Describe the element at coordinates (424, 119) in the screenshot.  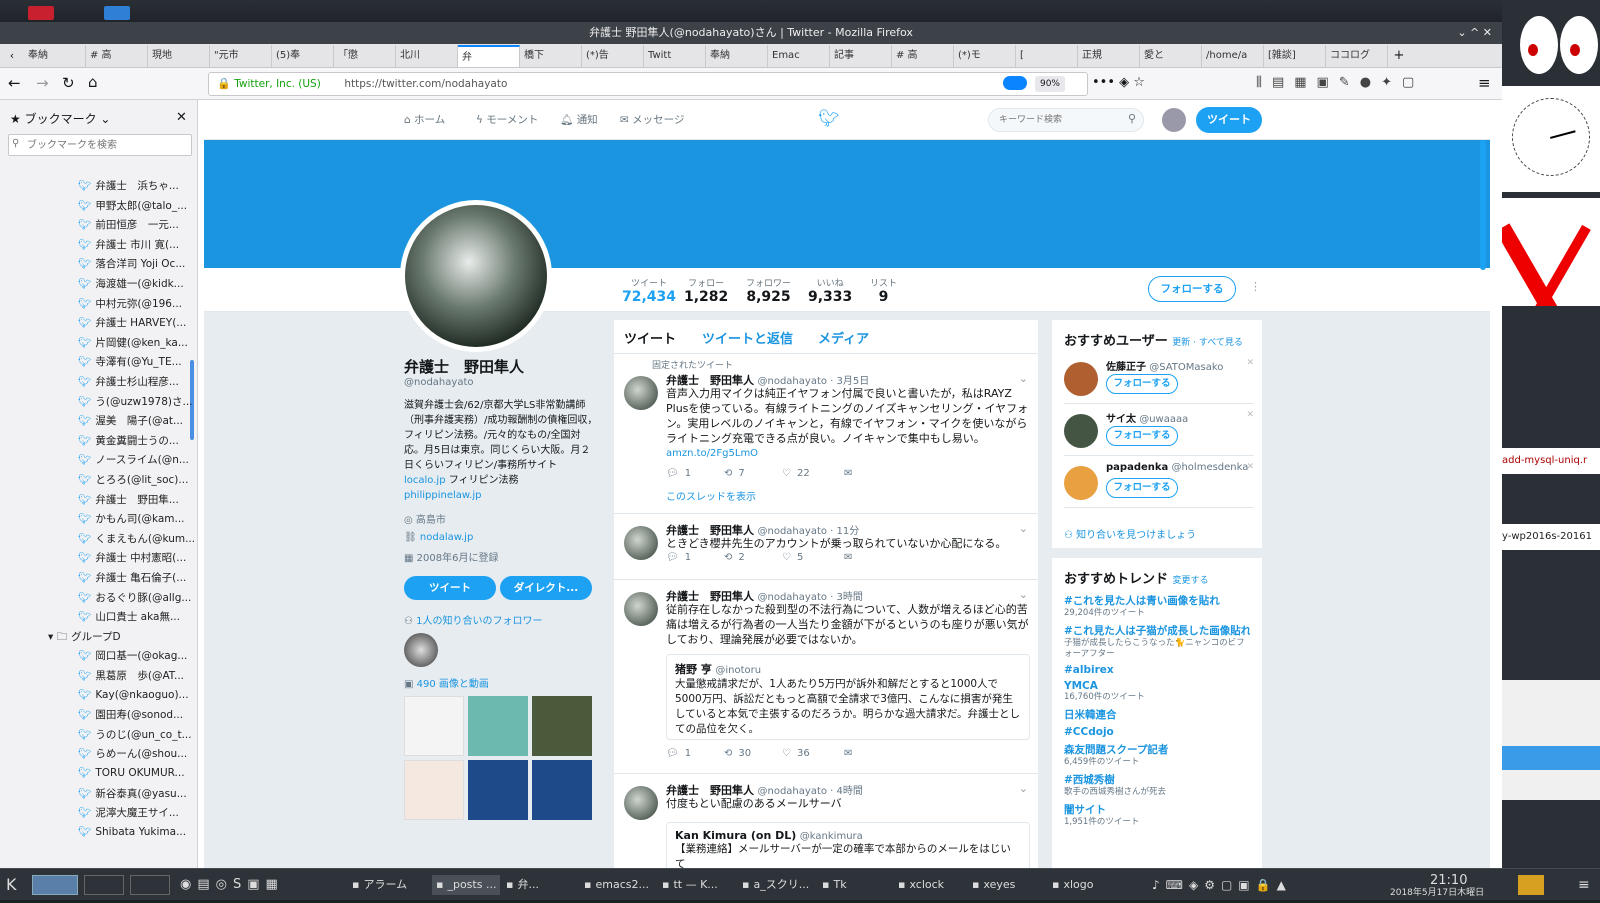
I see `nav-home: ⌂ ホーム` at that location.